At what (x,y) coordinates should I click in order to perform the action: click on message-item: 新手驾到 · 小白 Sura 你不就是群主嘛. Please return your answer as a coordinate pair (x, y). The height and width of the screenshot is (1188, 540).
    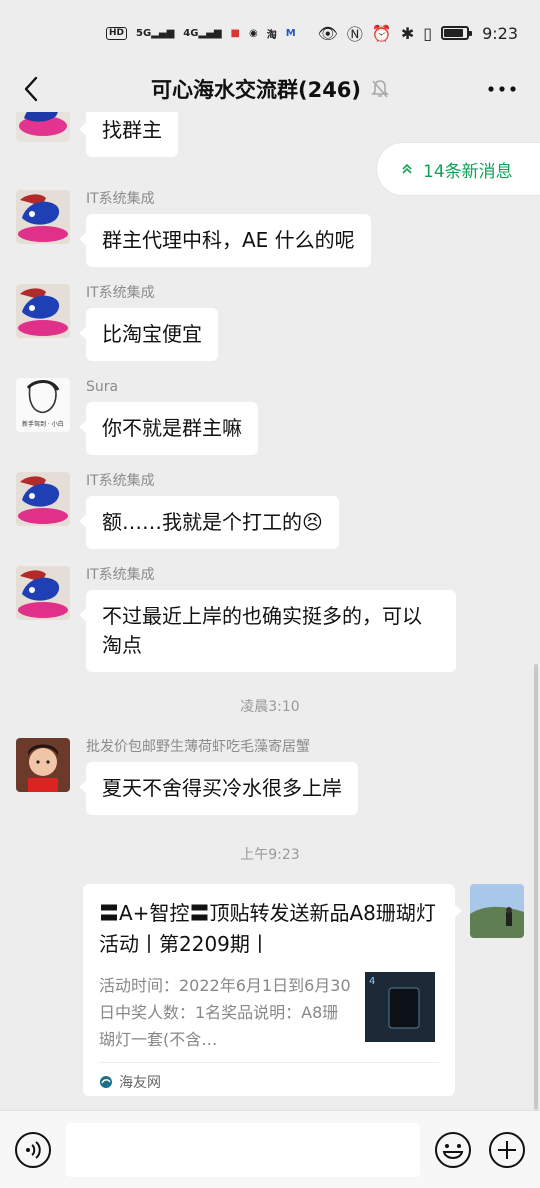
    Looking at the image, I should click on (137, 416).